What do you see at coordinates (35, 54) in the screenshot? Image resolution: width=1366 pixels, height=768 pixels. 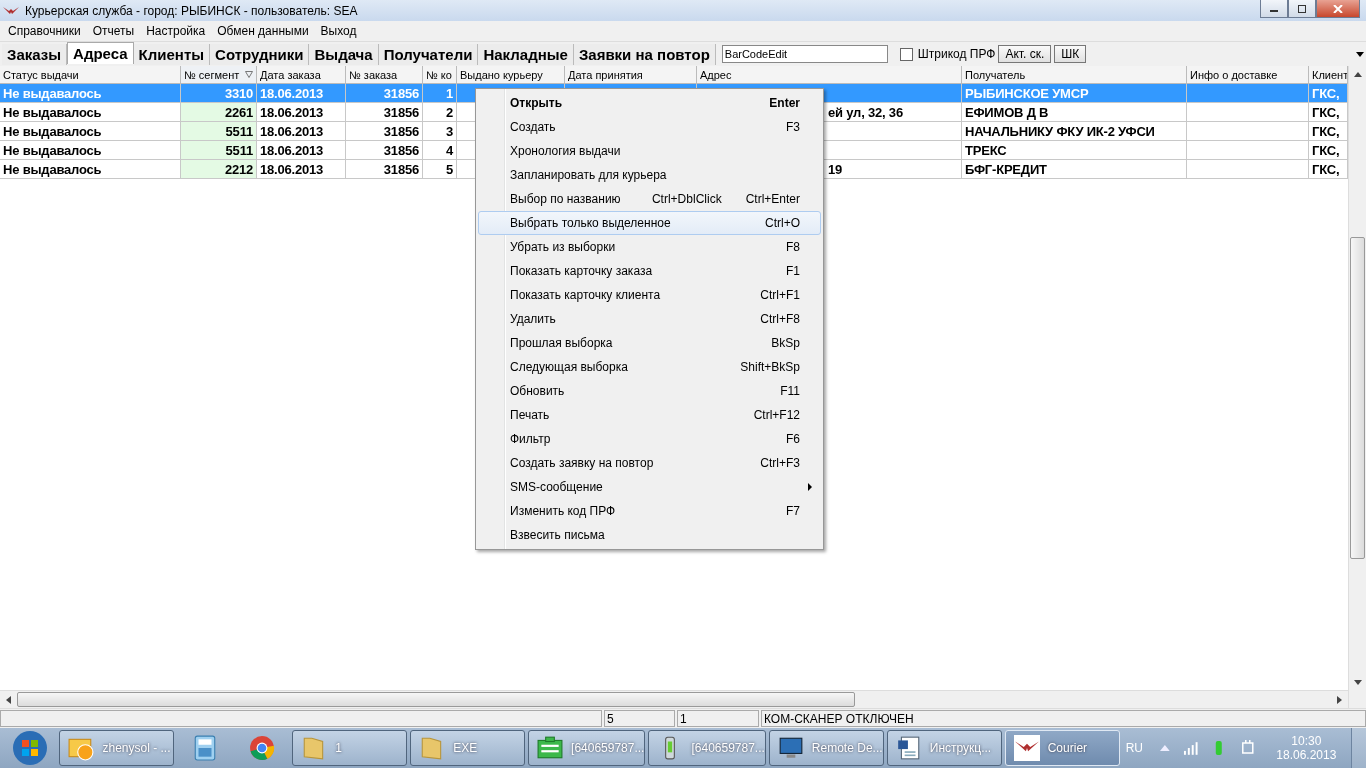 I see `tab: Заказы` at bounding box center [35, 54].